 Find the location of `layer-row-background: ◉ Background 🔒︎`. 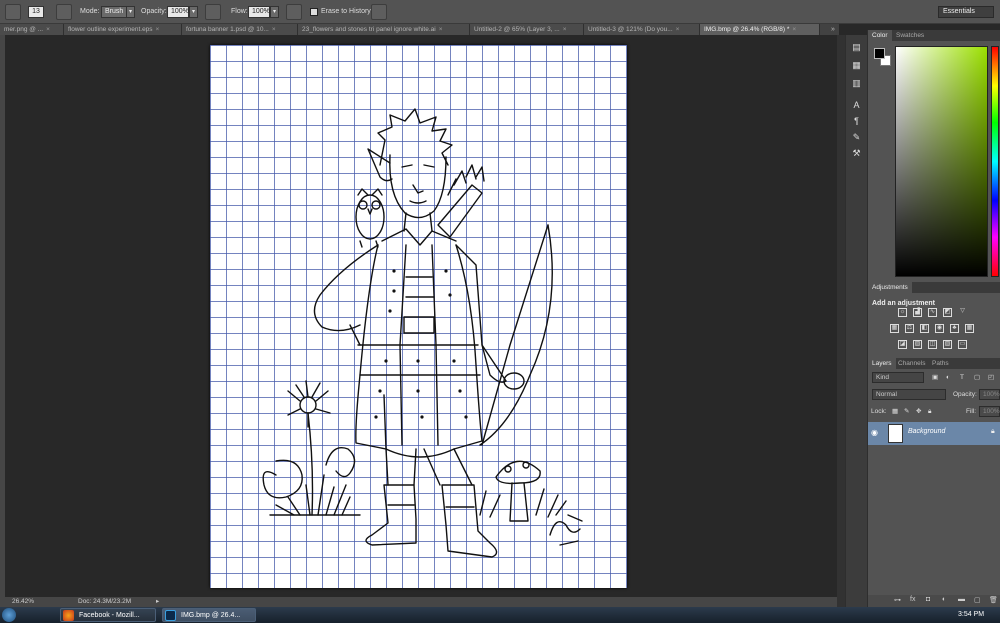

layer-row-background: ◉ Background 🔒︎ is located at coordinates (934, 433).